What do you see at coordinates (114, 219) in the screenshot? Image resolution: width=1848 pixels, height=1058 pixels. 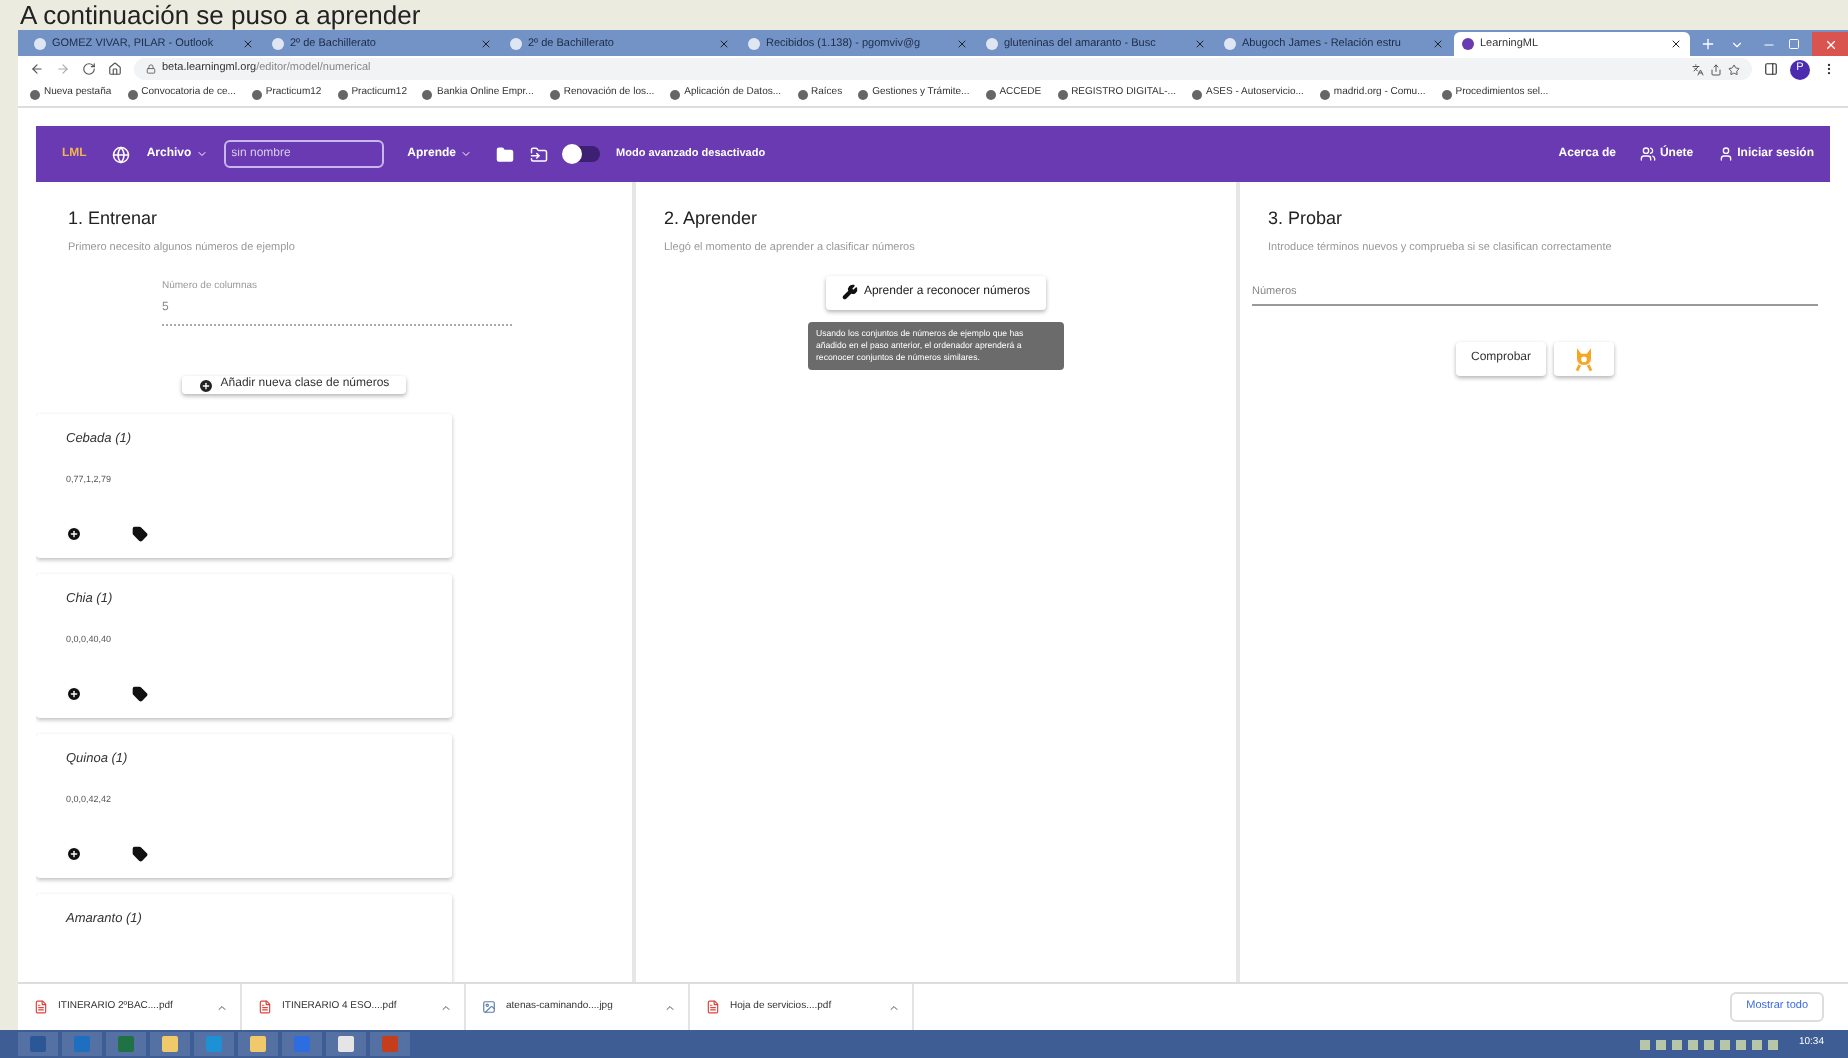 I see `section-title: 1. Entrenar` at bounding box center [114, 219].